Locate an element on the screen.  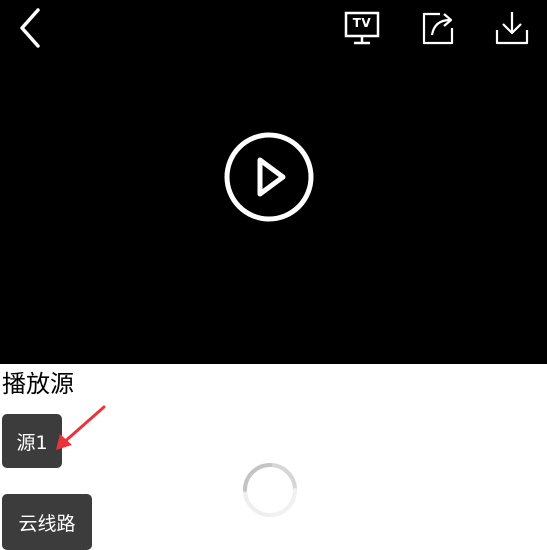
back-icon is located at coordinates (30, 28).